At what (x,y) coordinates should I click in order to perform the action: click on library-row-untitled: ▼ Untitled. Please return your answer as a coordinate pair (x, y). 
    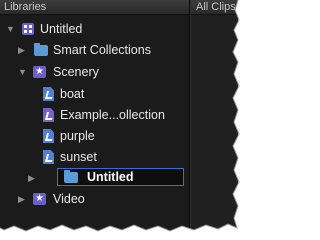
    Looking at the image, I should click on (94, 29).